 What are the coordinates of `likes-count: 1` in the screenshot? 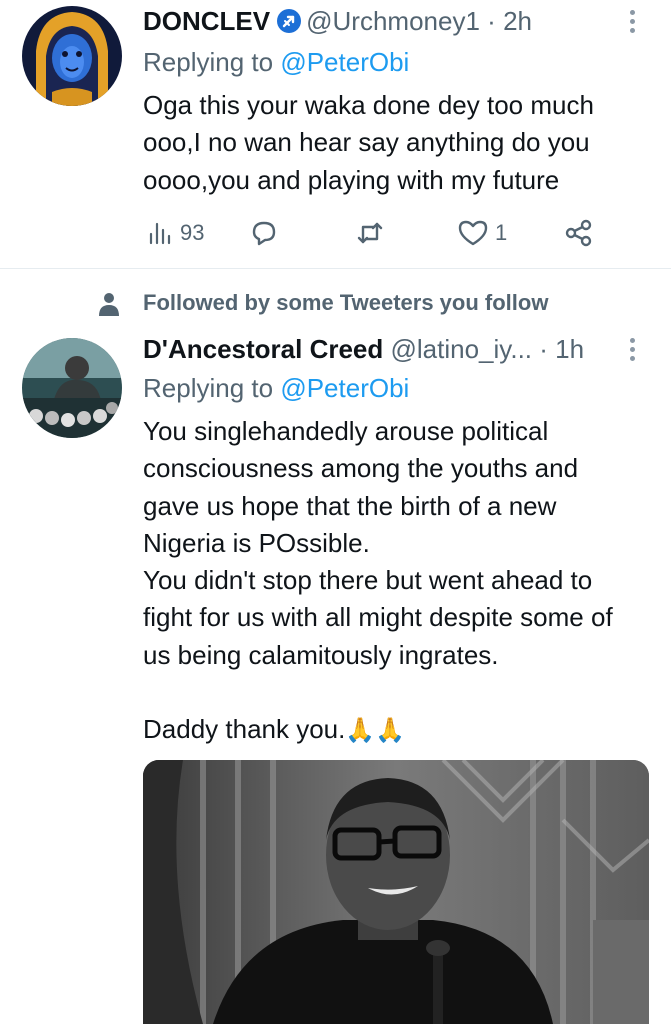 It's located at (501, 232).